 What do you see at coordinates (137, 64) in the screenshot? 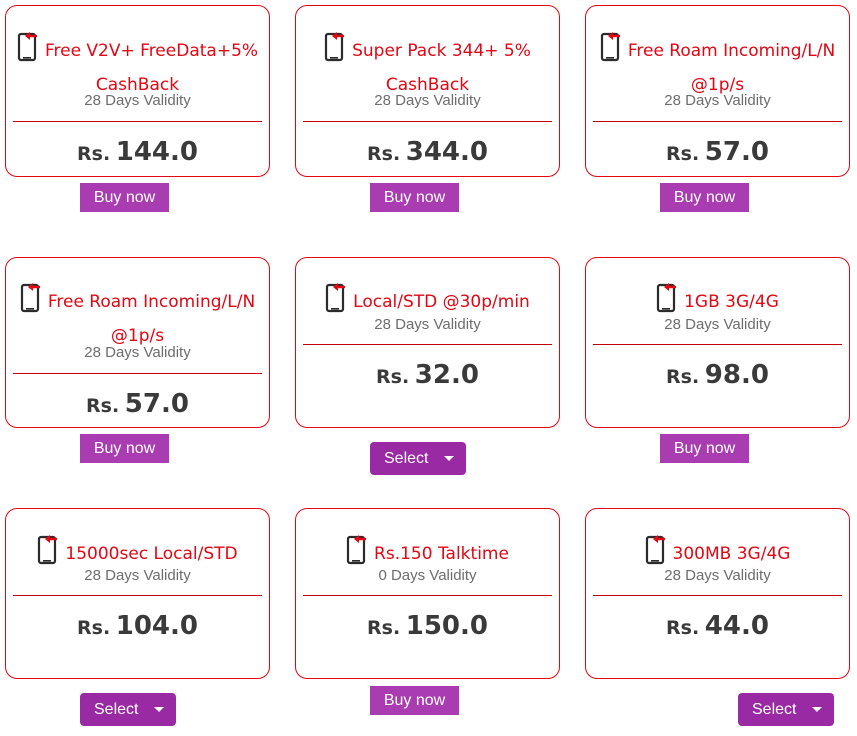
I see `plan-title: Free V2V+ FreeData+5% CashBack` at bounding box center [137, 64].